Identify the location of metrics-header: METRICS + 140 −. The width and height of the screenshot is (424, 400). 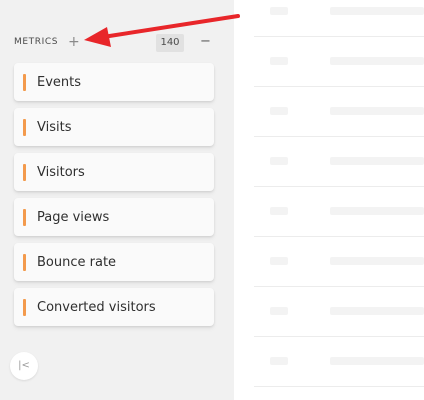
(114, 43).